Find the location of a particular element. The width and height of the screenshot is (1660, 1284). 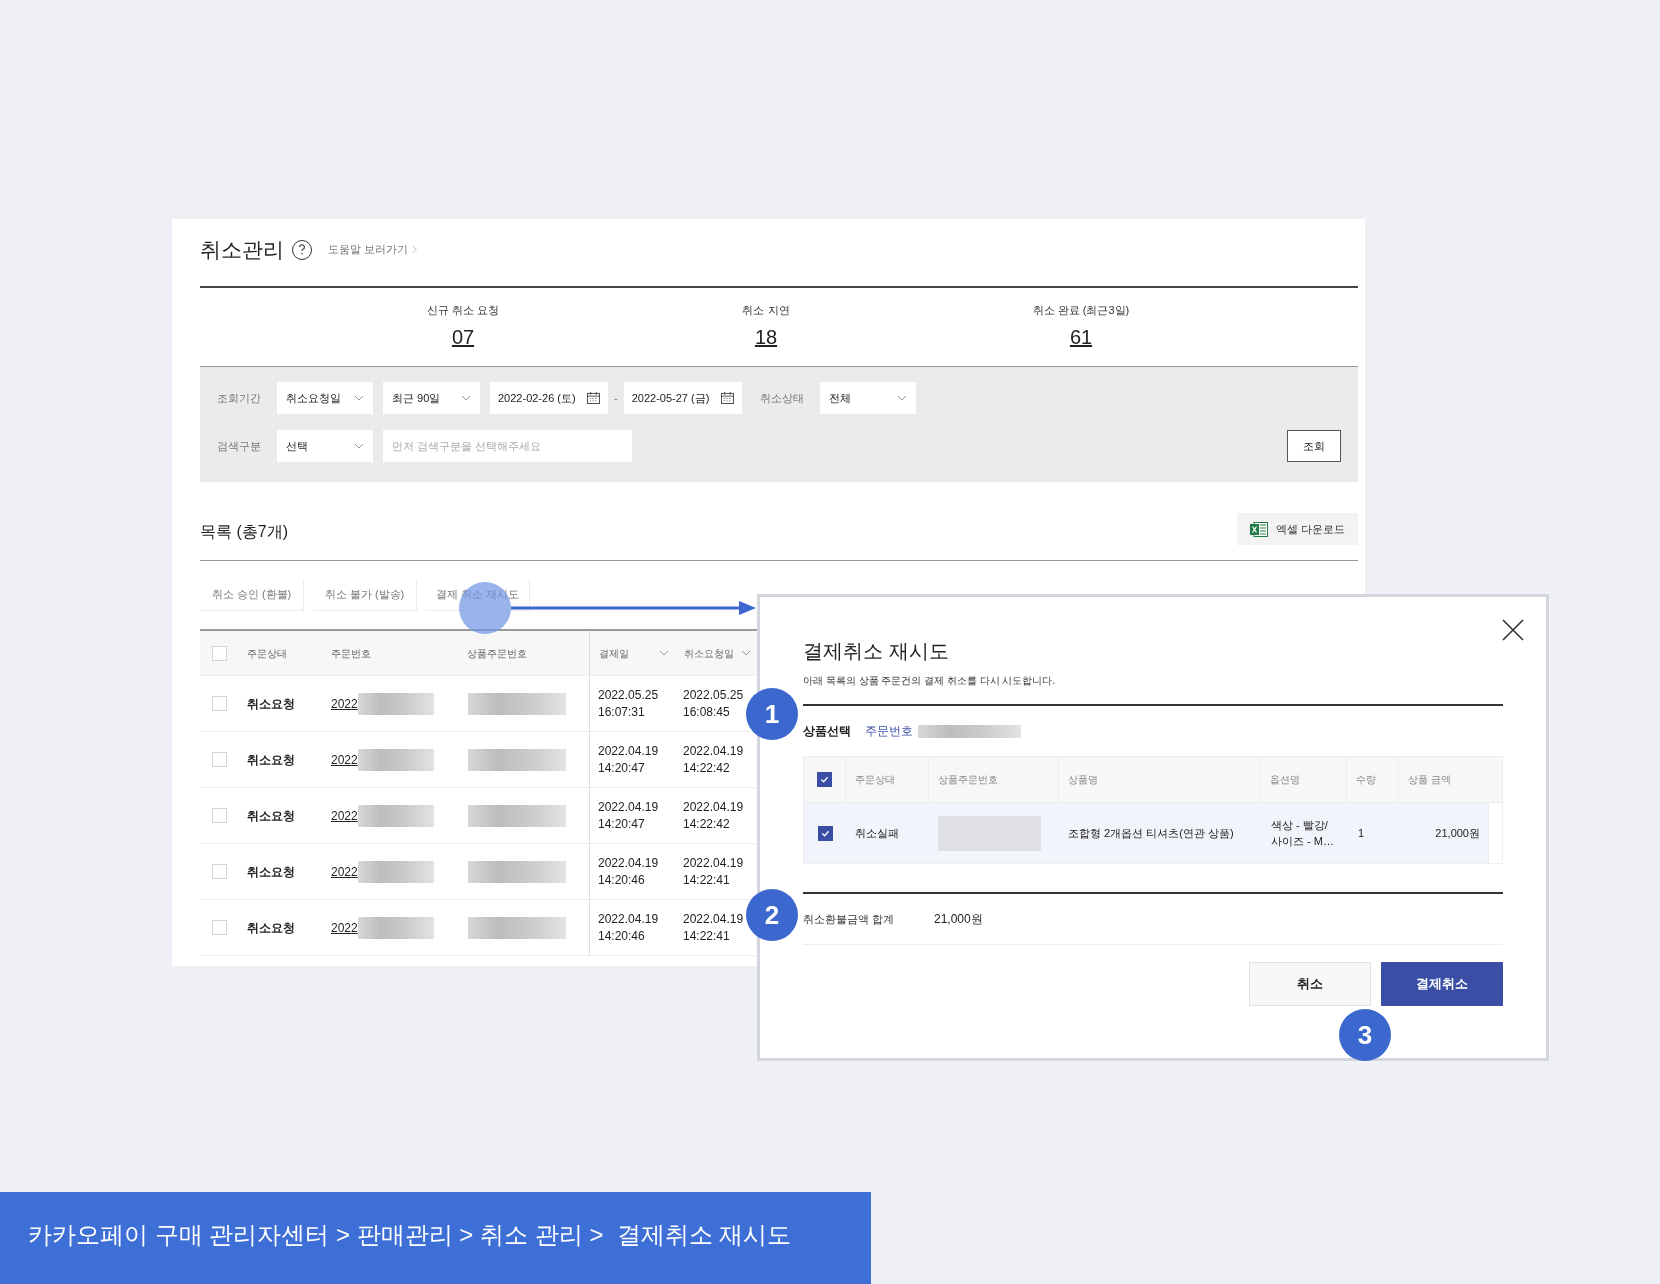

filter-label: 검색구분 is located at coordinates (239, 446).